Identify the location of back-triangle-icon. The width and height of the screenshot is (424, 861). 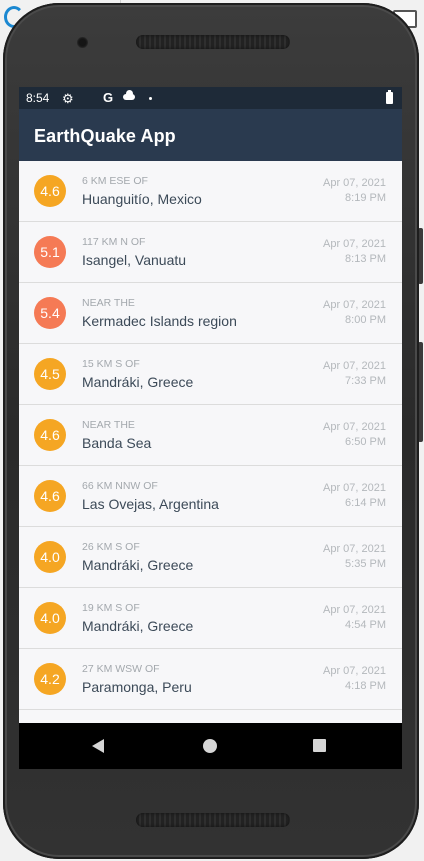
(98, 746).